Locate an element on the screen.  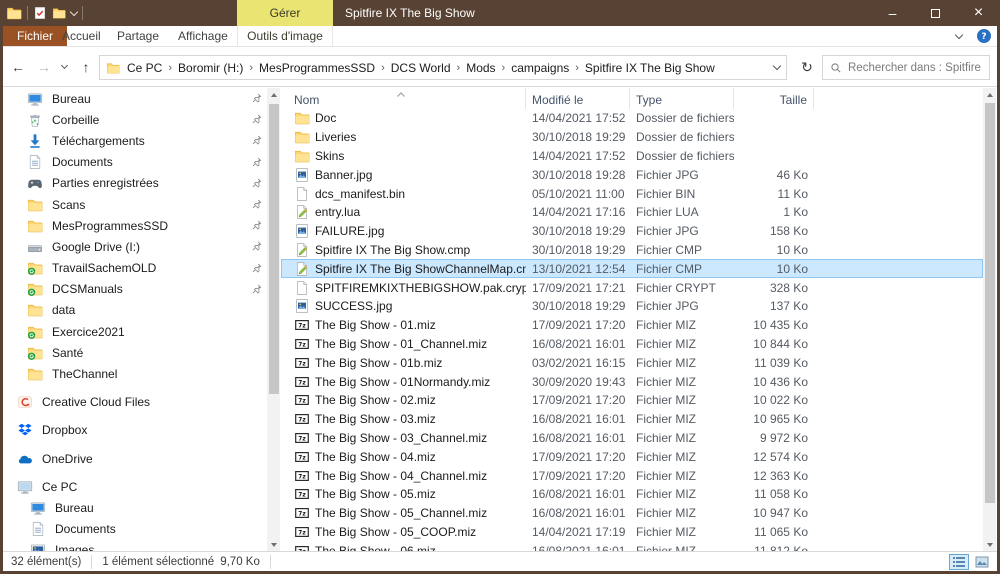
refresh-button: ↻ is located at coordinates (807, 67).